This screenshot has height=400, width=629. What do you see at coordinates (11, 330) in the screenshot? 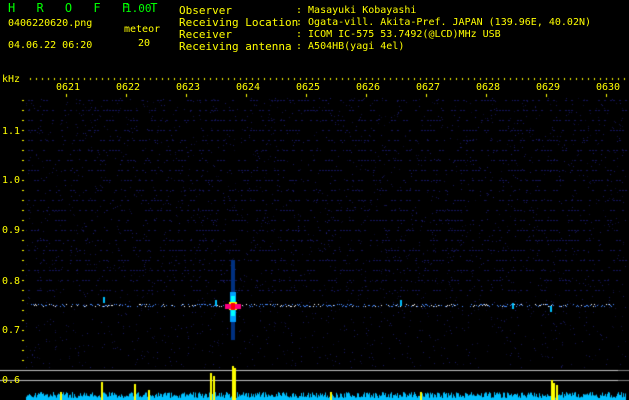
I see `freq-label-0.7: 0.7` at bounding box center [11, 330].